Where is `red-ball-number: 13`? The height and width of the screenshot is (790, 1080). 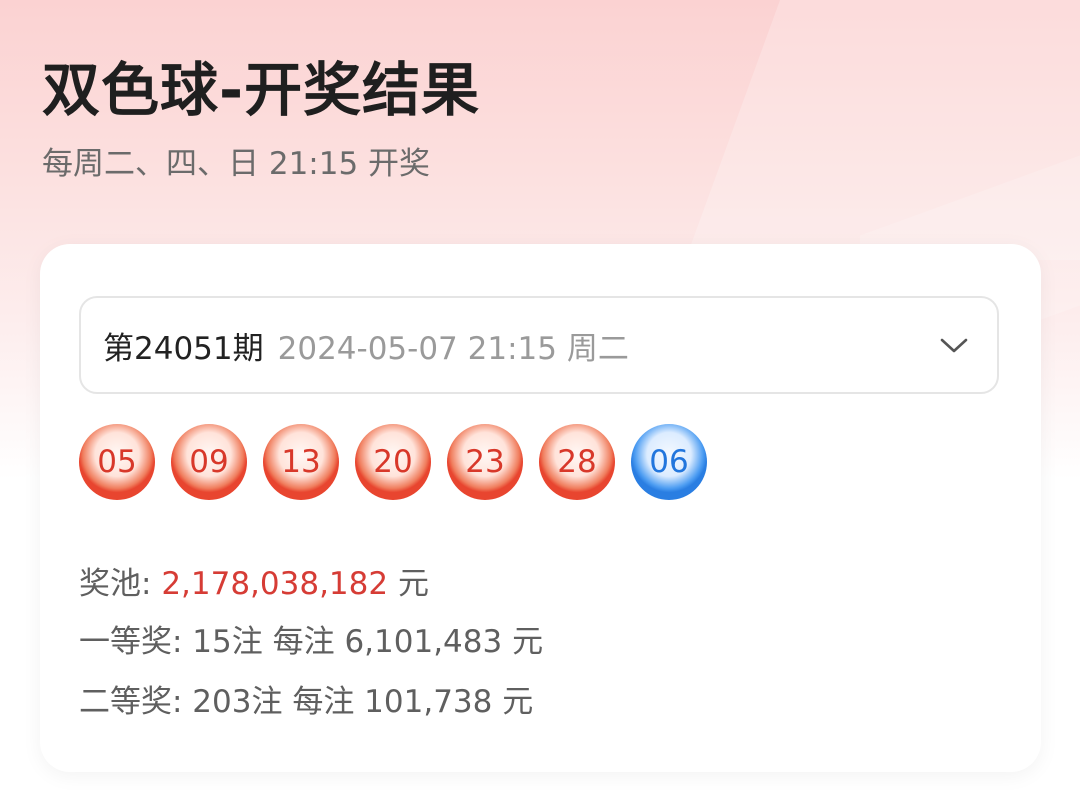 red-ball-number: 13 is located at coordinates (301, 462).